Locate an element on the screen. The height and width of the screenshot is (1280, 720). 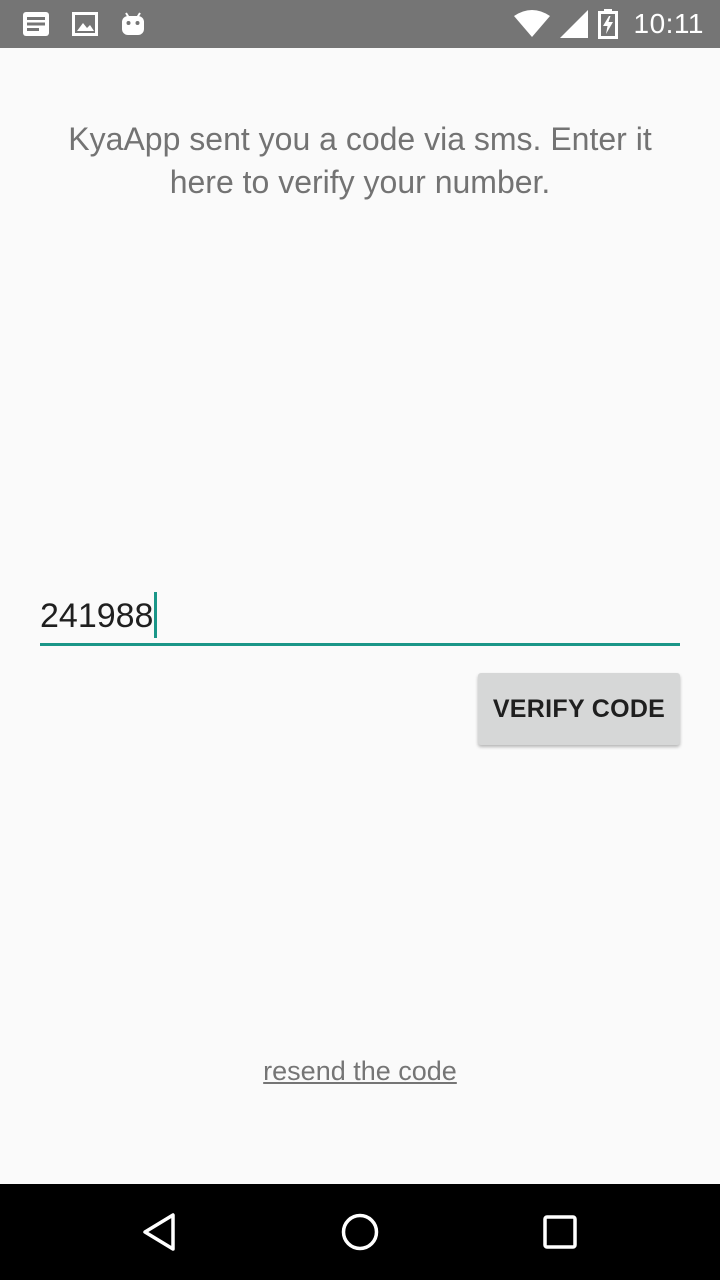
wifi-icon is located at coordinates (531, 24).